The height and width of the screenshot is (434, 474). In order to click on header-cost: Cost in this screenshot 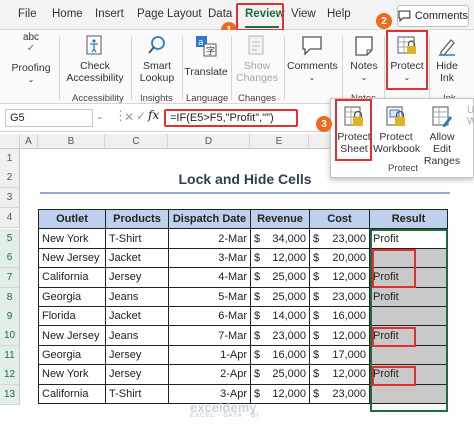, I will do `click(339, 219)`.